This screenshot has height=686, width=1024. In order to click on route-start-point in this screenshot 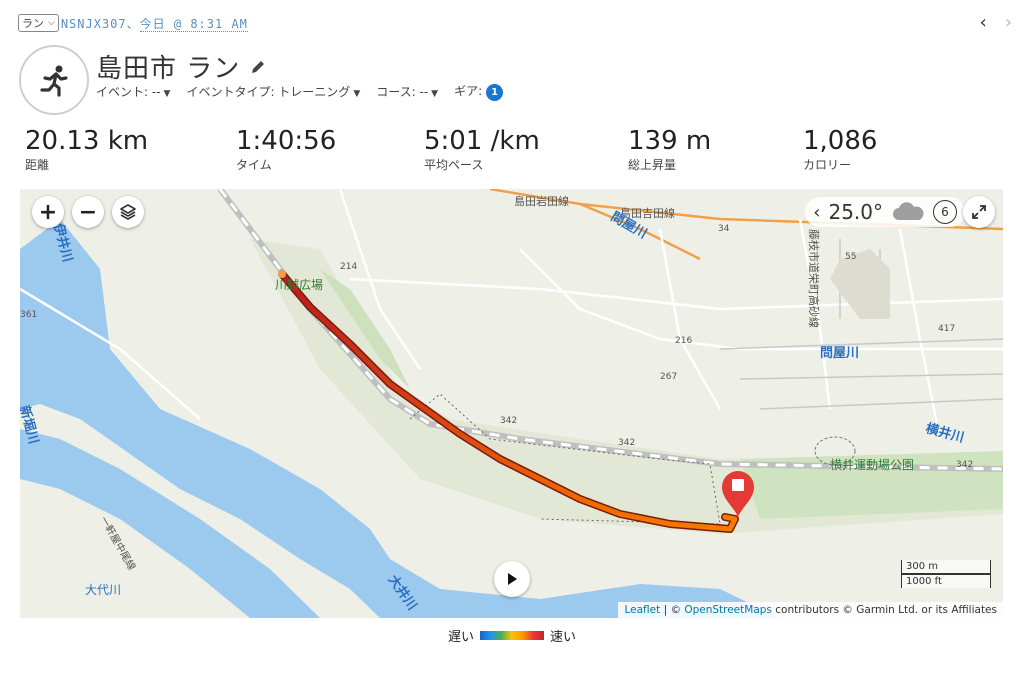, I will do `click(282, 274)`.